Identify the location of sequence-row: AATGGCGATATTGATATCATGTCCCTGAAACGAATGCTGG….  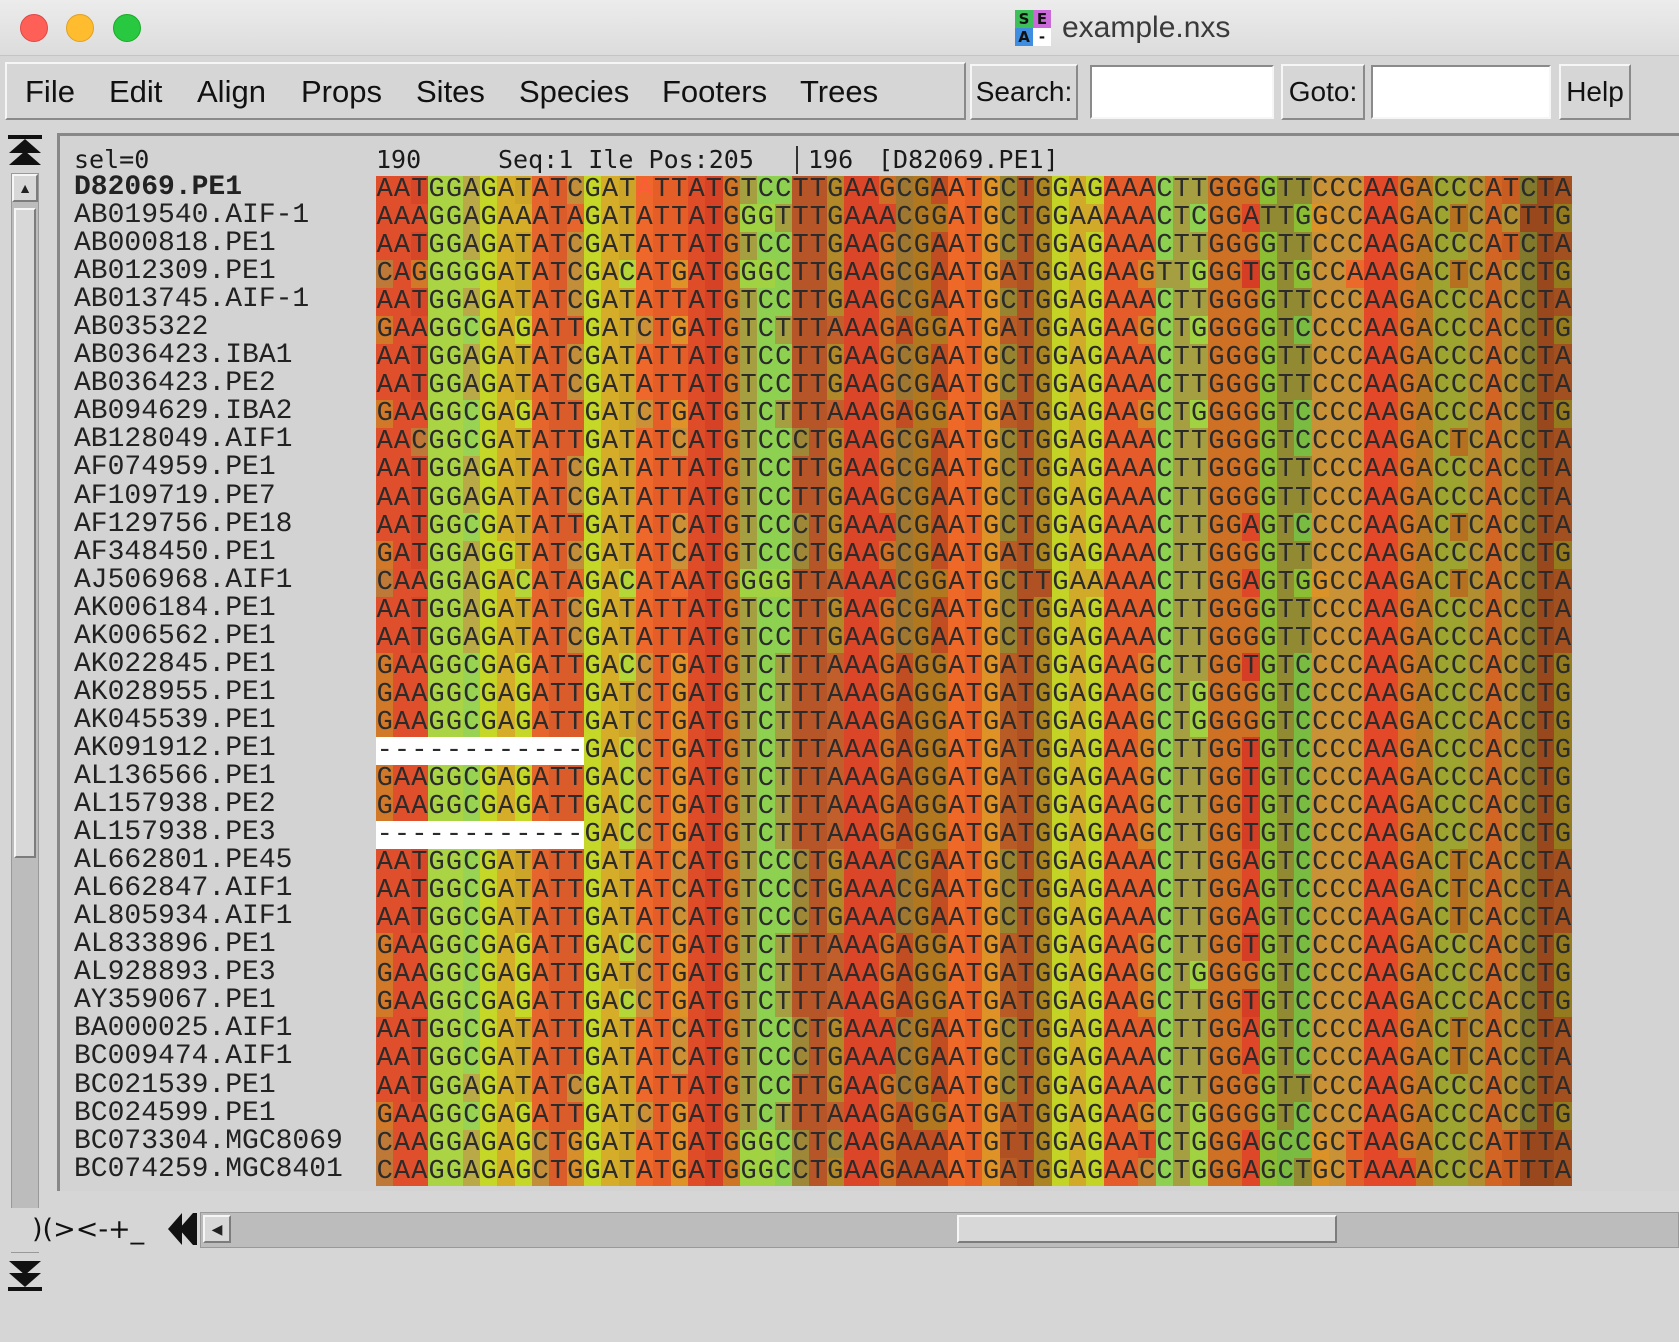
(974, 891).